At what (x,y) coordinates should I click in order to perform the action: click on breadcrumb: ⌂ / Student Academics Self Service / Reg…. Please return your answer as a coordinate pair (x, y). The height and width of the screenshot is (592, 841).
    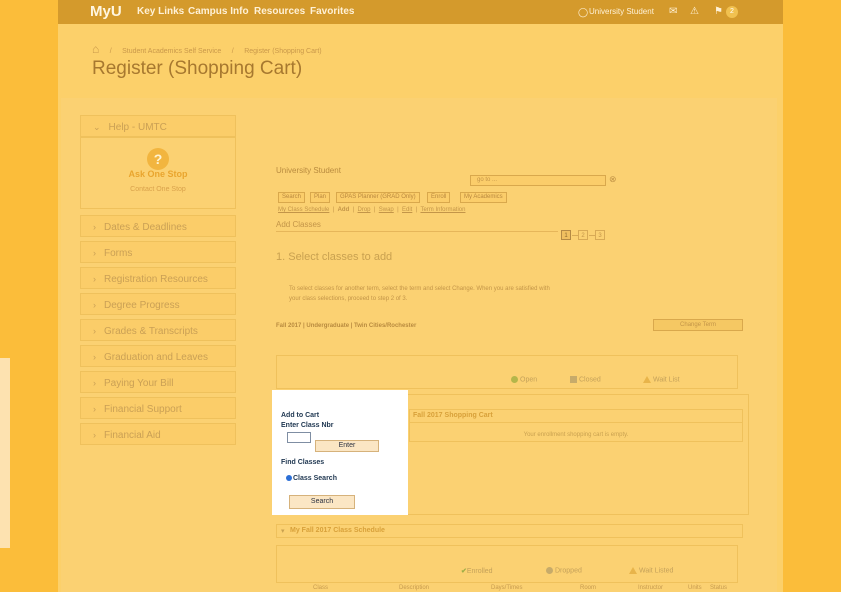
    Looking at the image, I should click on (207, 49).